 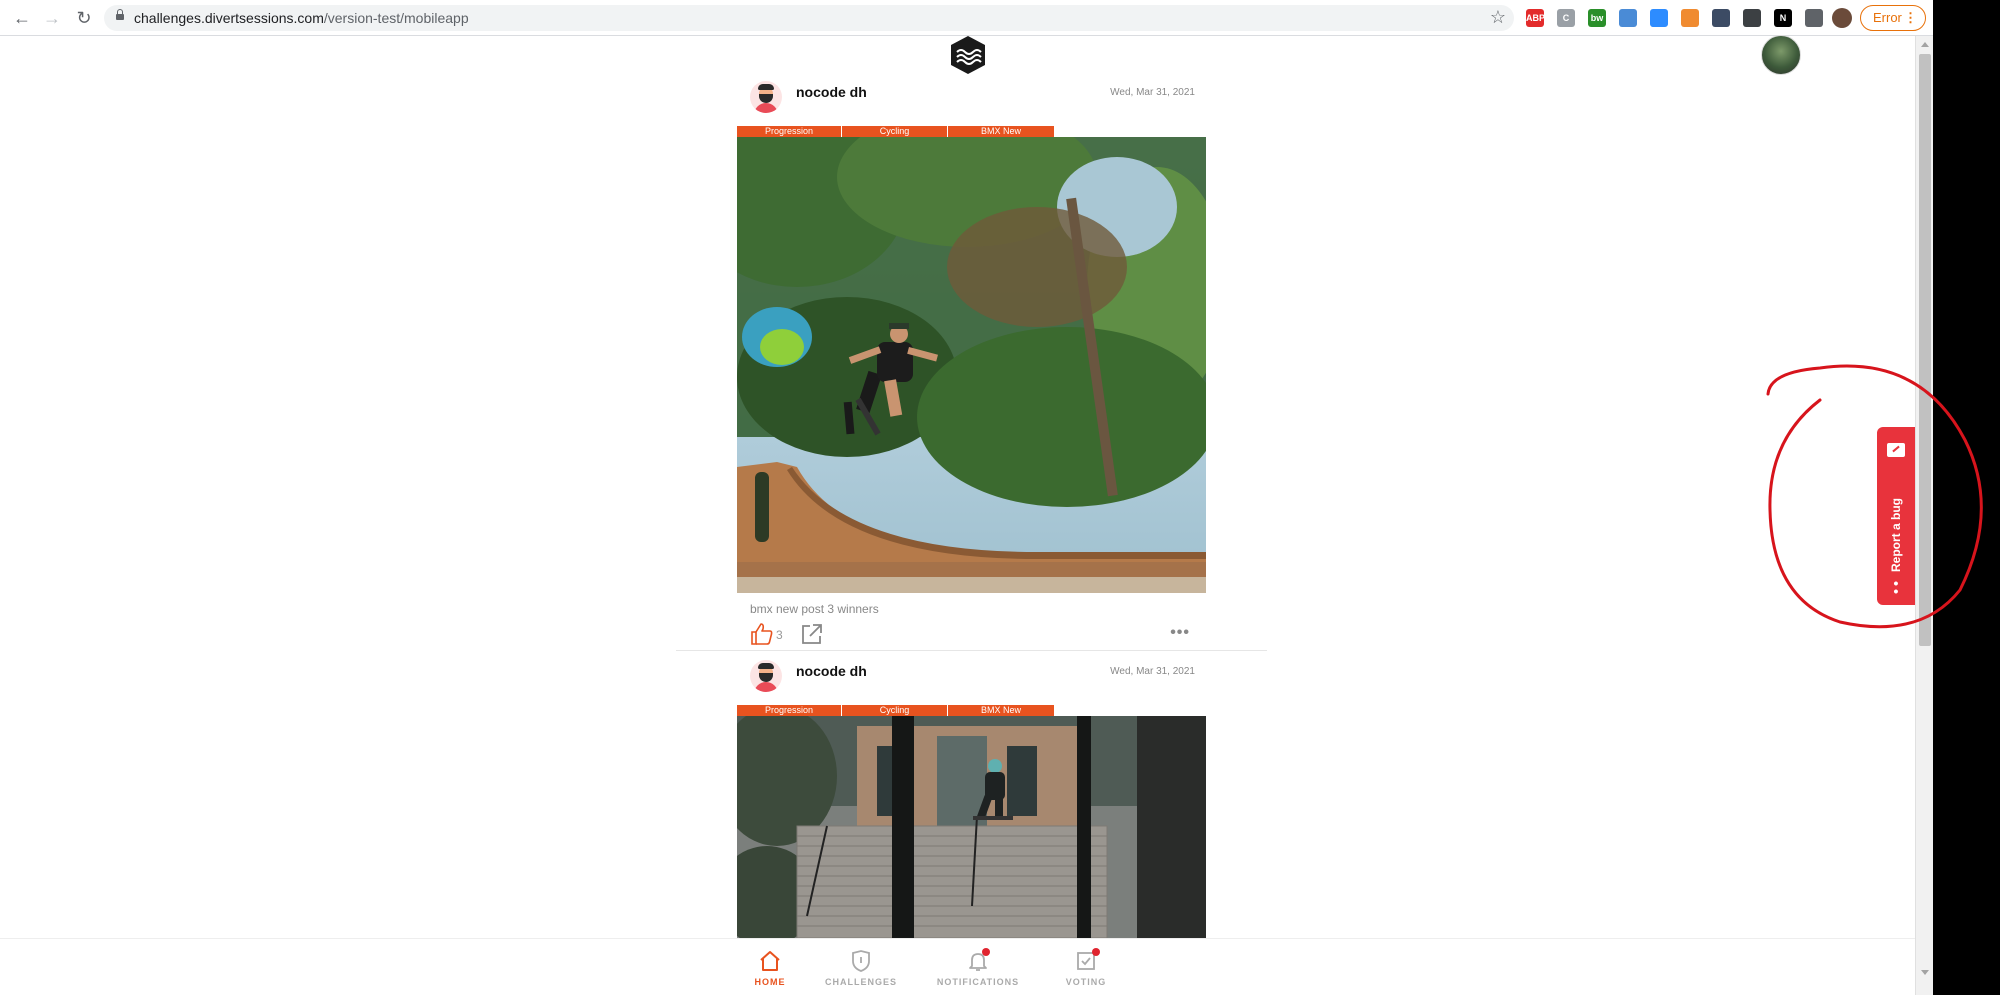 What do you see at coordinates (1086, 982) in the screenshot?
I see `nav-voting-label: VOTING` at bounding box center [1086, 982].